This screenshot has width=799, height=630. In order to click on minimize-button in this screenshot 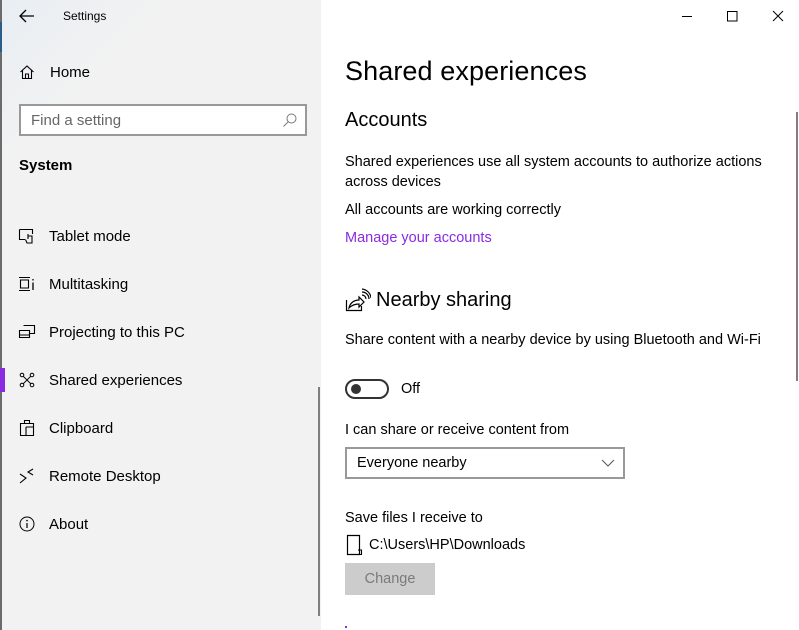, I will do `click(687, 16)`.